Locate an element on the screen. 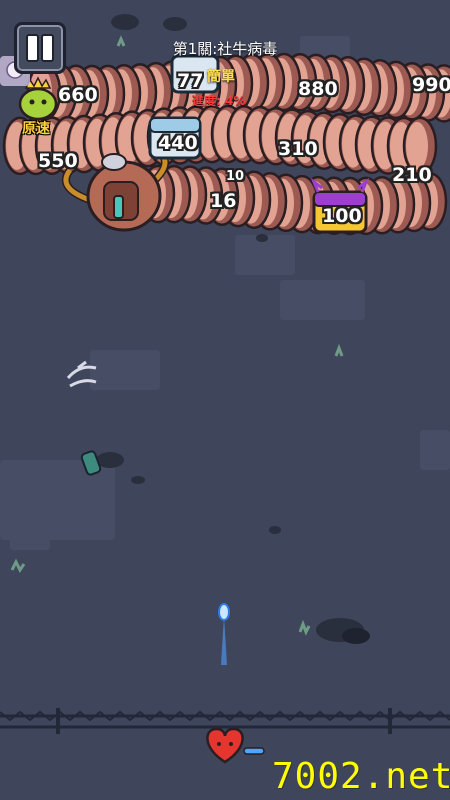 Image resolution: width=450 pixels, height=800 pixels. segment-value: 440 is located at coordinates (178, 143).